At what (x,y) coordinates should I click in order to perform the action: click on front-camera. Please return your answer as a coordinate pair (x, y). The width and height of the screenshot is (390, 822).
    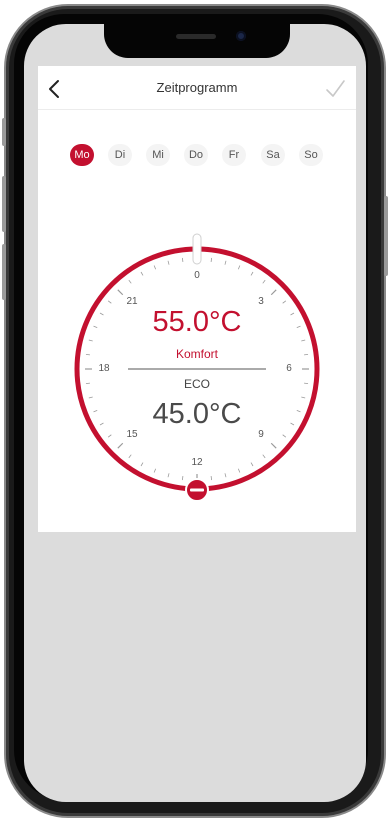
    Looking at the image, I should click on (241, 36).